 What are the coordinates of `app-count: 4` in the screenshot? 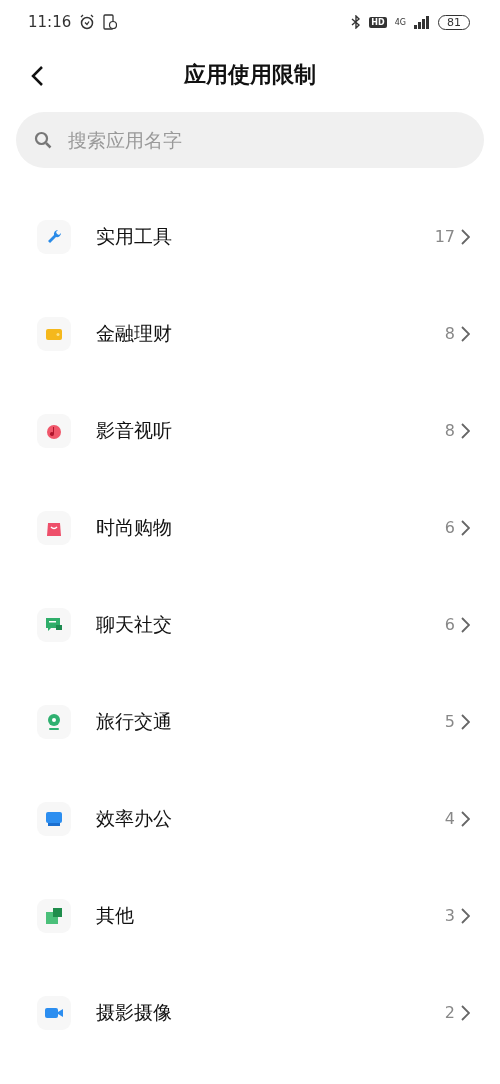 It's located at (449, 818).